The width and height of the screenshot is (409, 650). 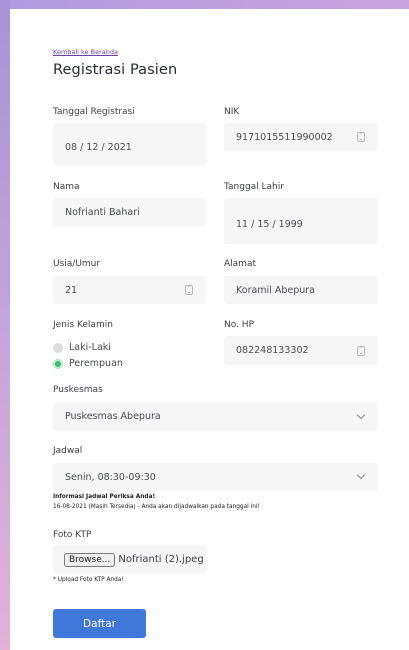 I want to click on usia-input: 21, so click(x=129, y=290).